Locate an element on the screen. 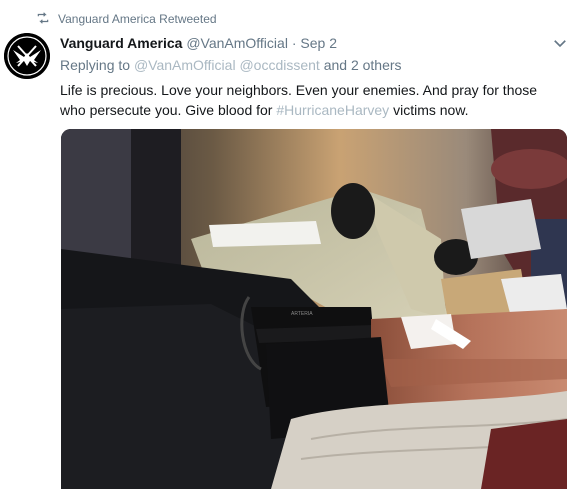 This screenshot has height=489, width=585. eagle-logo-icon is located at coordinates (27, 56).